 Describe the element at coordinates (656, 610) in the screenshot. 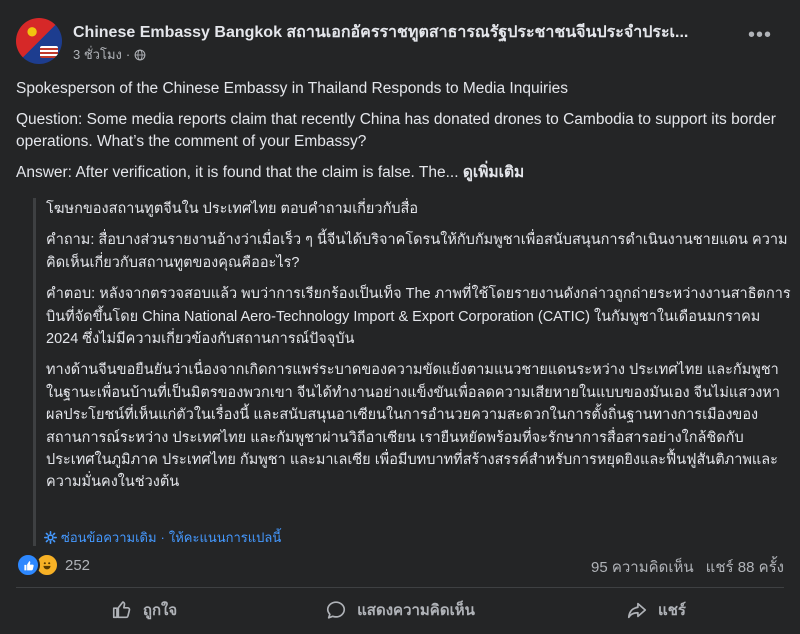

I see `share-button: แชร์` at that location.